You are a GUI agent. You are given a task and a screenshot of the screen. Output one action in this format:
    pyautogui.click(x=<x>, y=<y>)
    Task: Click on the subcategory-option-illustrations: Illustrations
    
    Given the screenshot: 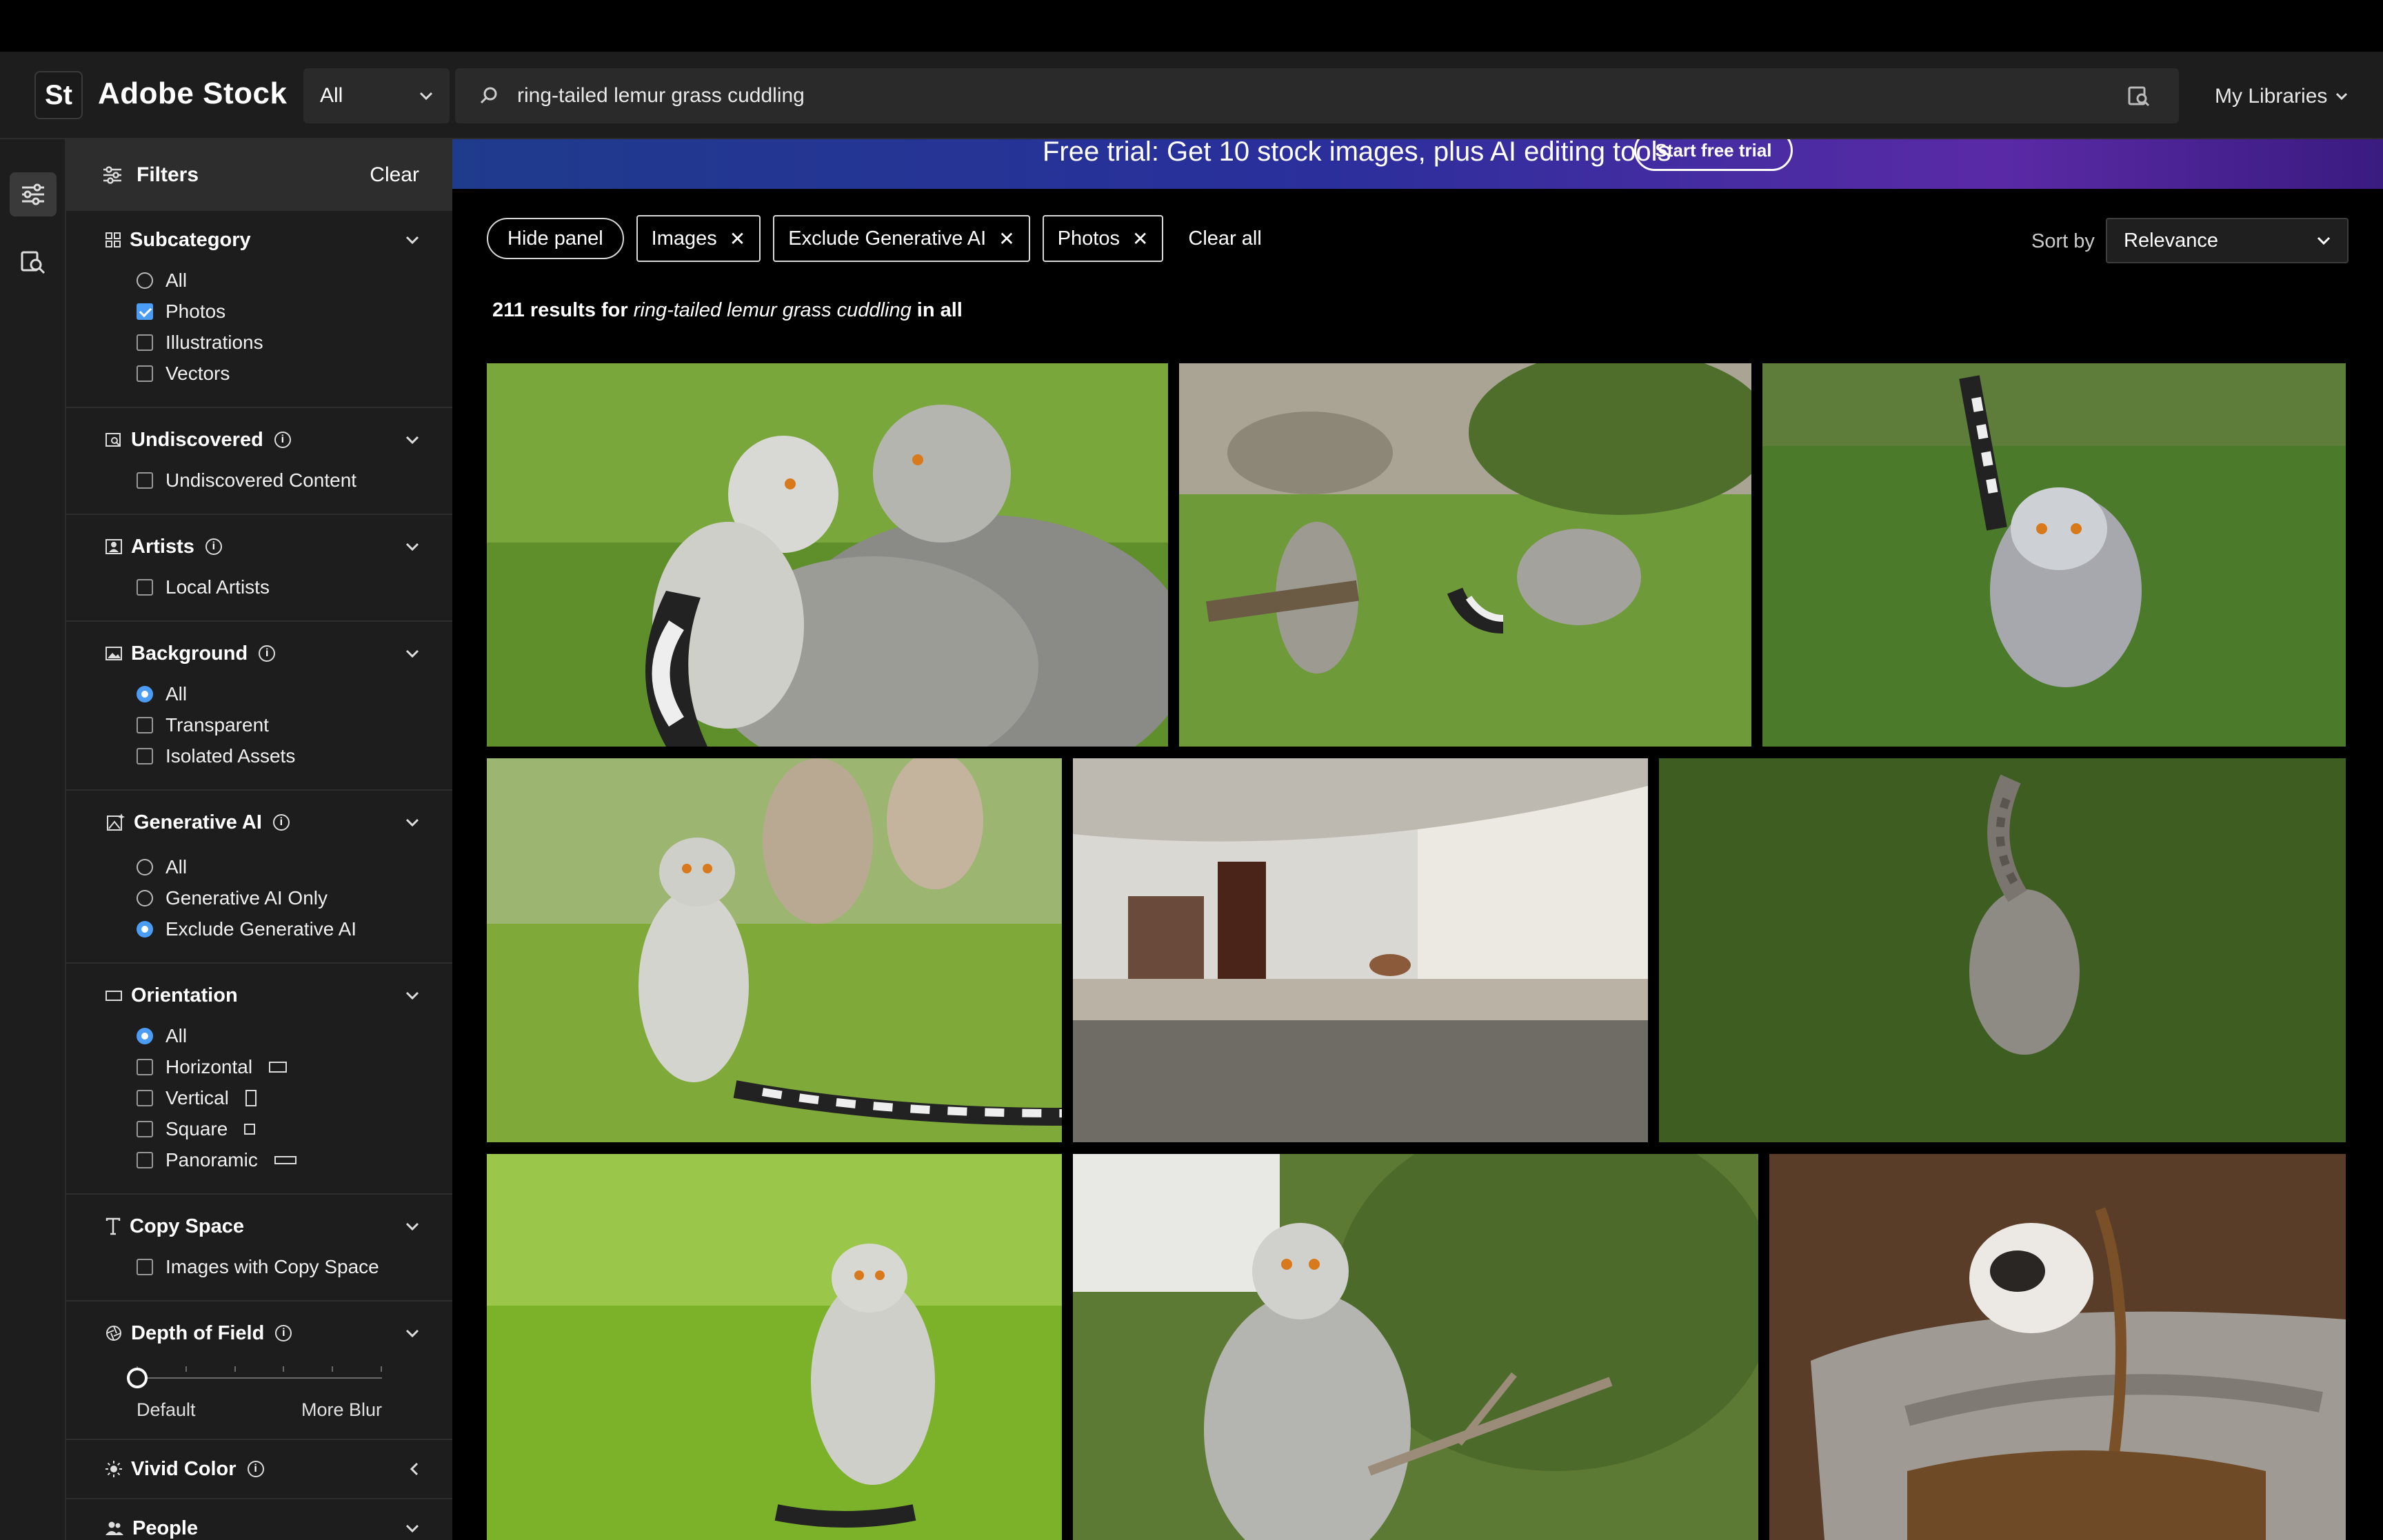 What is the action you would take?
    pyautogui.click(x=262, y=343)
    